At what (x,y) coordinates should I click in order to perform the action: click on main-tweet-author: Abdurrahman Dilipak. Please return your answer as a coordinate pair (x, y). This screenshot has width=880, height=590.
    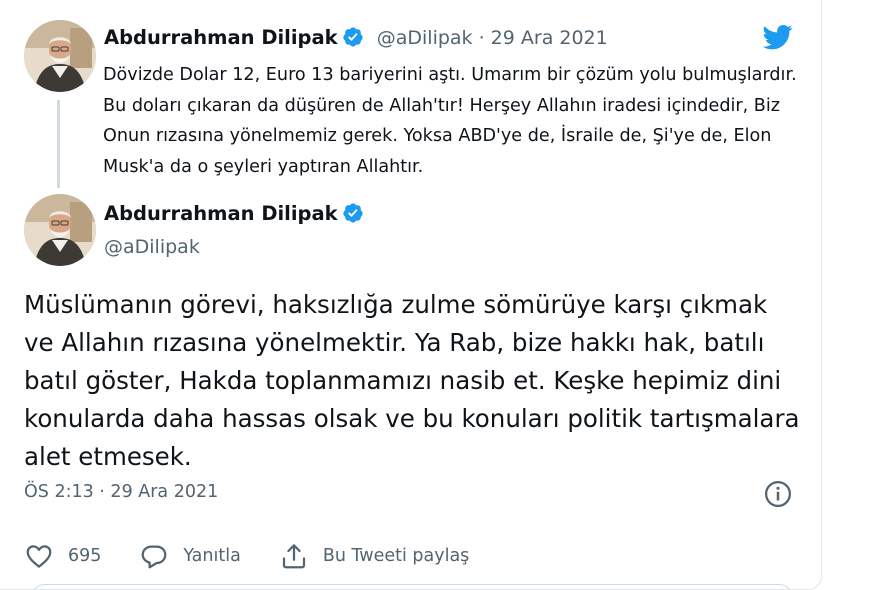
    Looking at the image, I should click on (234, 213).